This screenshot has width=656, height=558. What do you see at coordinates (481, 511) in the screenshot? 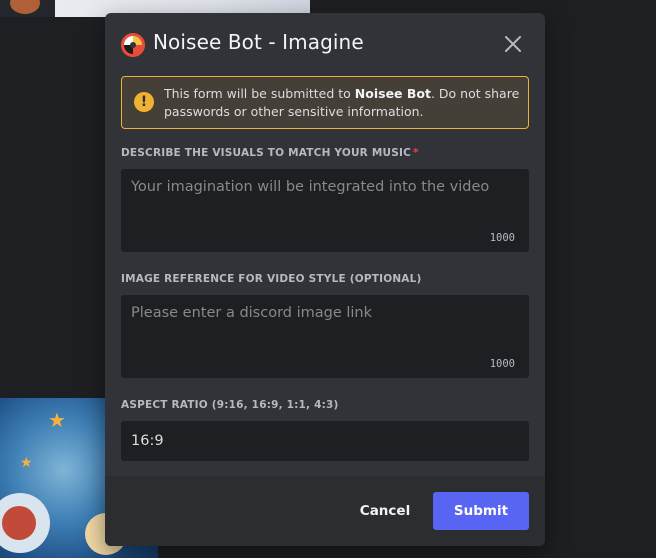
I see `submit-button: Submit` at bounding box center [481, 511].